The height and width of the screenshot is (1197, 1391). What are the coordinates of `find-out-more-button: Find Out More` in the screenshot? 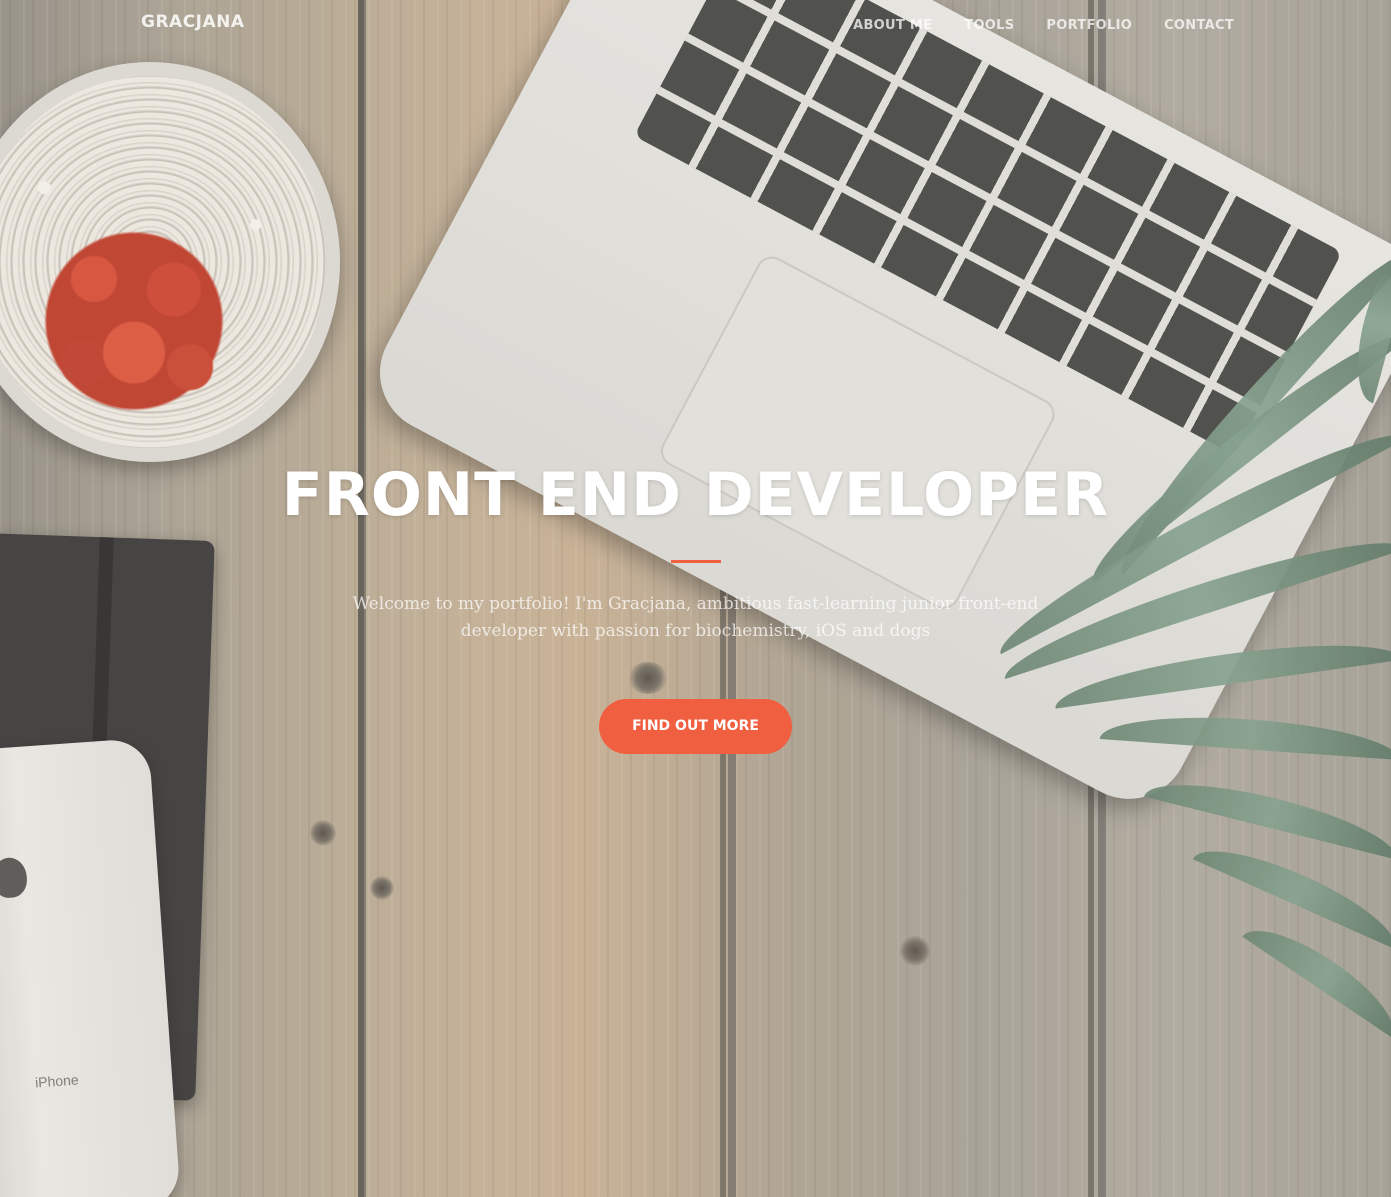 It's located at (695, 726).